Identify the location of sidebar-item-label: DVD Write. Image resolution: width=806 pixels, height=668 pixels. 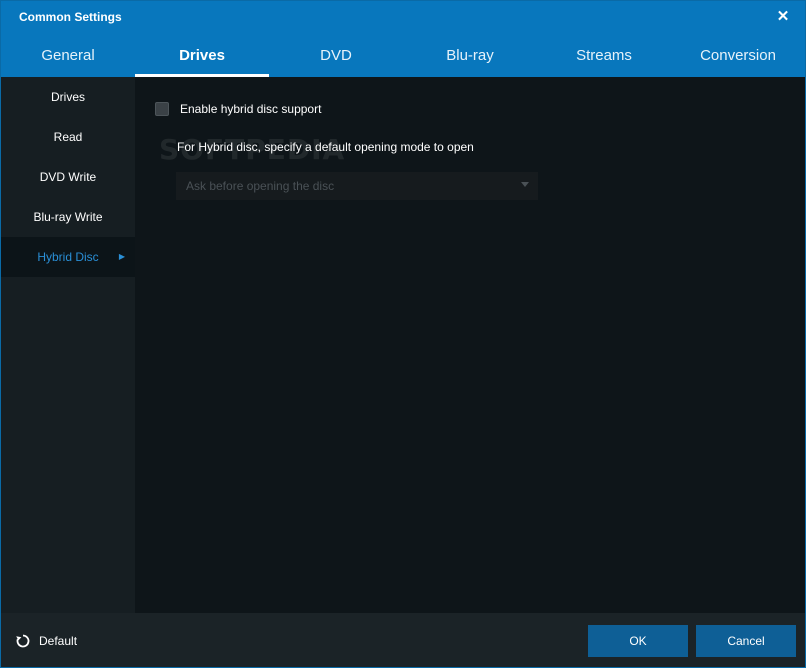
(68, 177).